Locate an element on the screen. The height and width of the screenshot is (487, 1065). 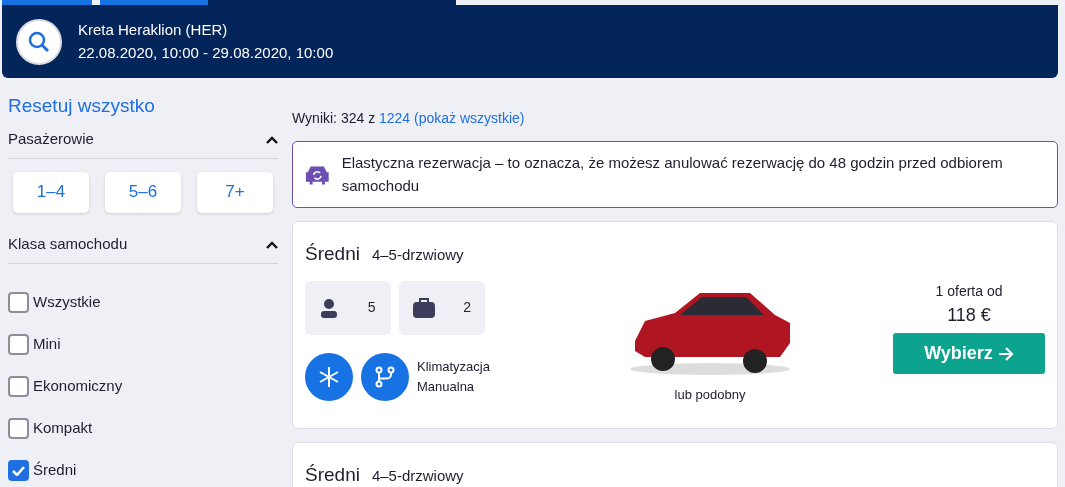
feature-text: Manualna is located at coordinates (446, 386).